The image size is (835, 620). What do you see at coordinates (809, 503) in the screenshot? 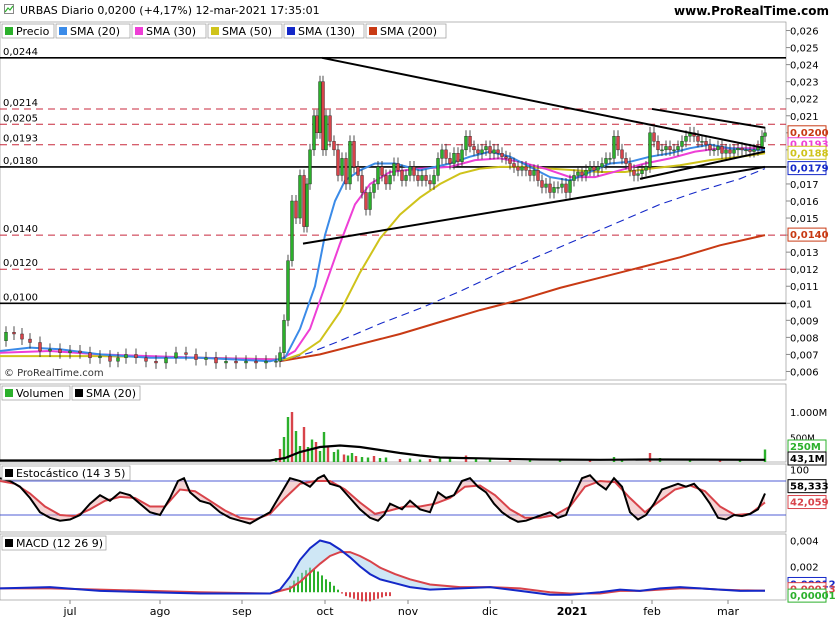
I see `stochastic-d-value-box-text: 42,059` at bounding box center [809, 503].